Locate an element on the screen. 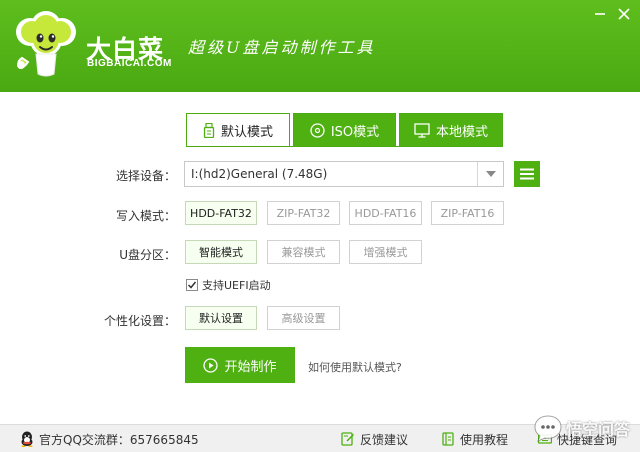 This screenshot has height=452, width=640. device-menu-button is located at coordinates (527, 174).